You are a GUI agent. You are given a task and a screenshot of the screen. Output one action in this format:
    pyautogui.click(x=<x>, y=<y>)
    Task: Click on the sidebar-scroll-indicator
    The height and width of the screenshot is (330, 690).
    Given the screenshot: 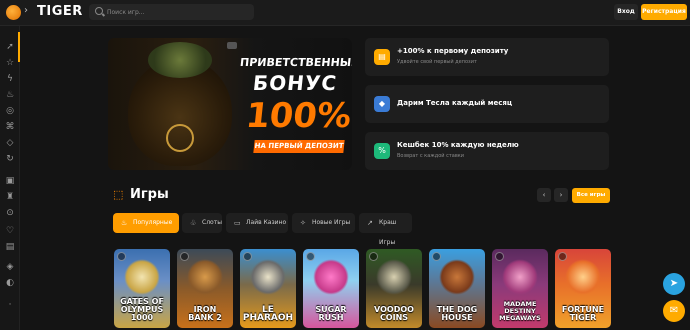 What is the action you would take?
    pyautogui.click(x=19, y=47)
    